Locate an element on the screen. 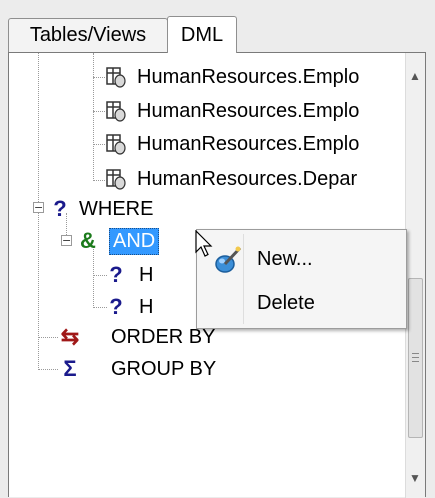 The width and height of the screenshot is (435, 498). sigma-icon: Σ is located at coordinates (70, 368).